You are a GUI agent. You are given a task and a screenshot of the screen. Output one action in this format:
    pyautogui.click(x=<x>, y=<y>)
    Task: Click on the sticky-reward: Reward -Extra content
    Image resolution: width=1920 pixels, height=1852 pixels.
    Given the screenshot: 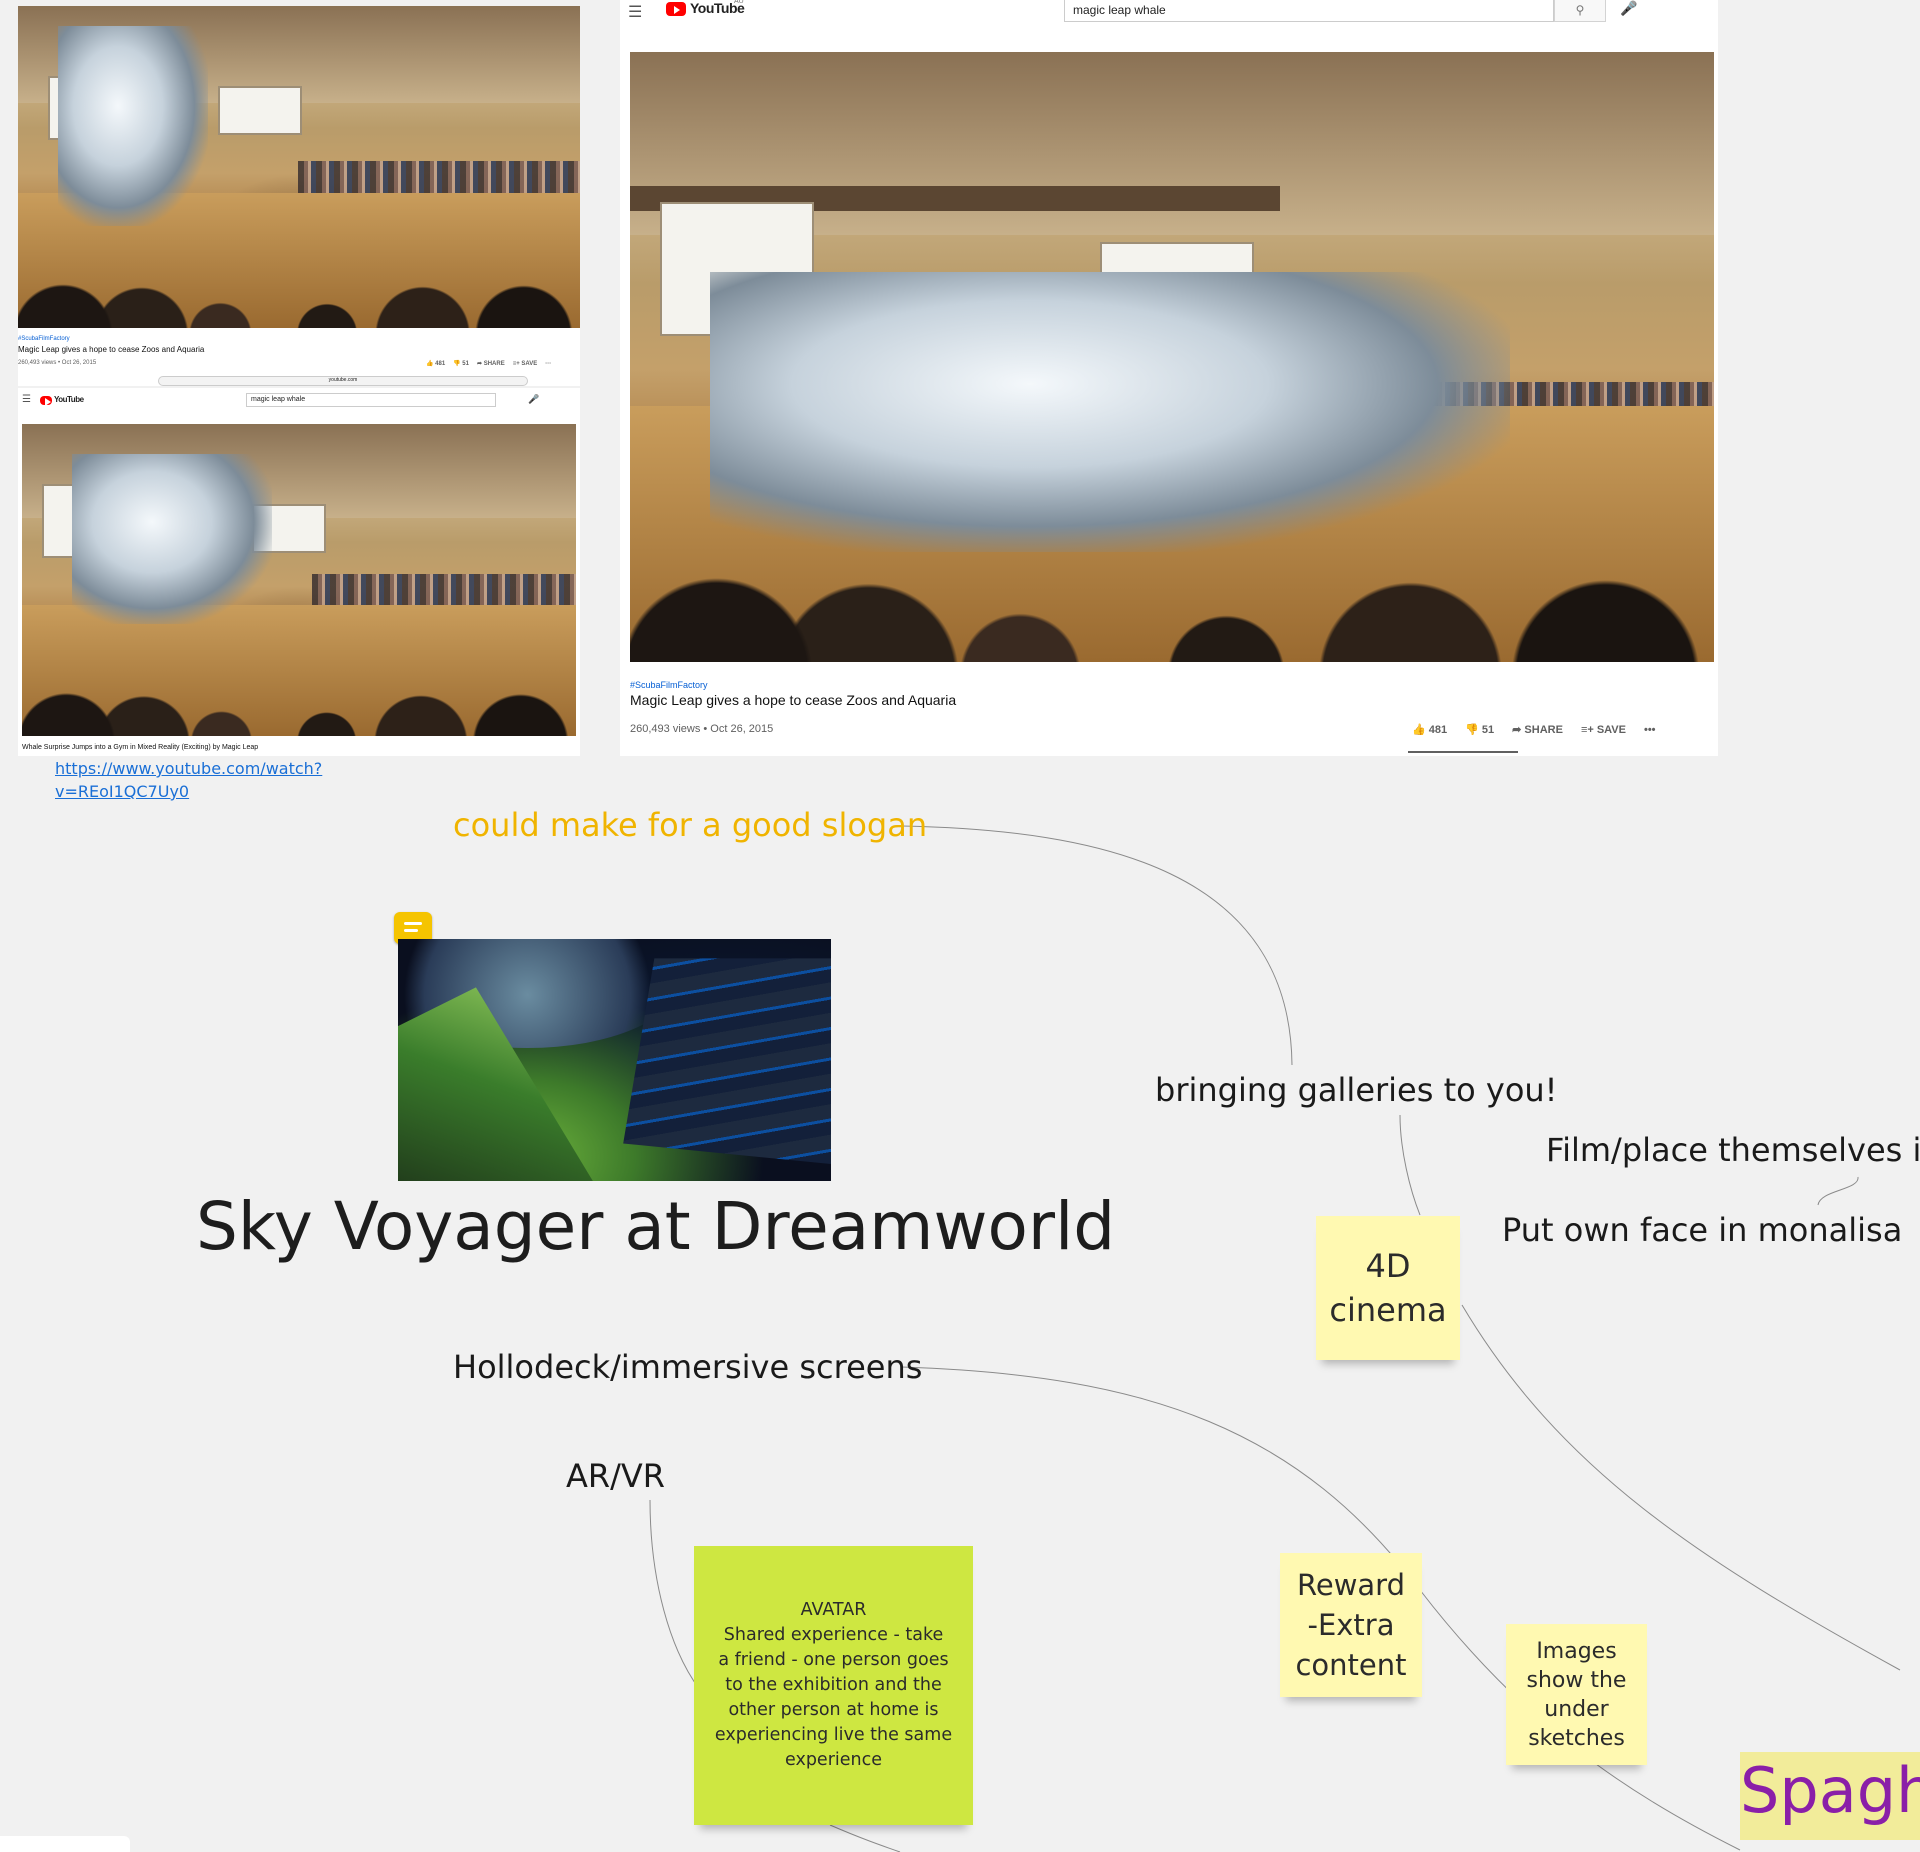 What is the action you would take?
    pyautogui.click(x=1351, y=1625)
    